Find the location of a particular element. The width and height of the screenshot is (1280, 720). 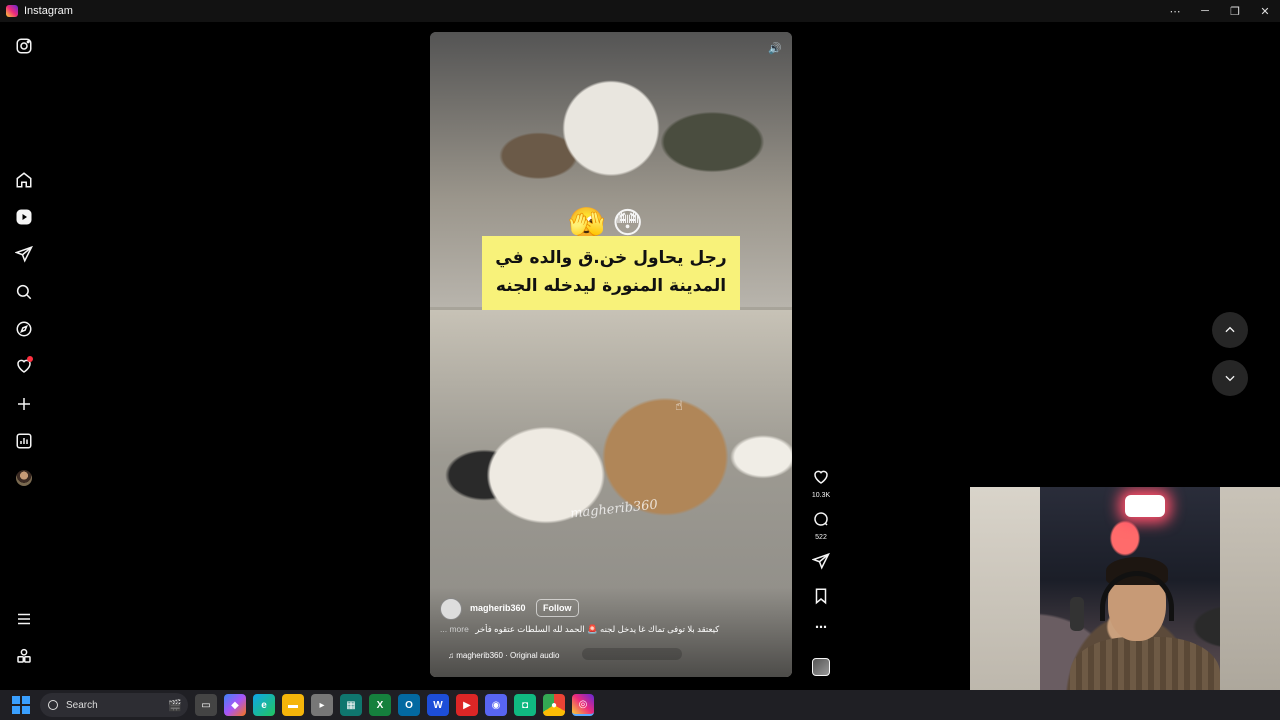

window-titlebar: Instagram ⋯ ─ ❐ ✕ is located at coordinates (640, 11).